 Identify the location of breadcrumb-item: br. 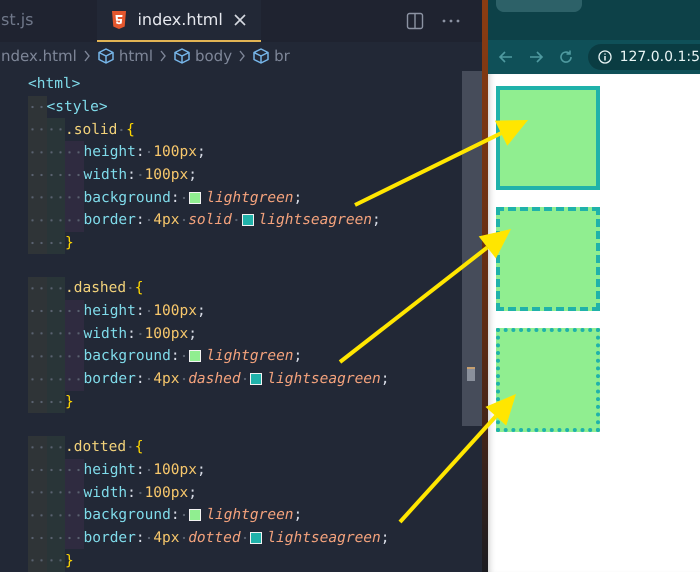
(271, 56).